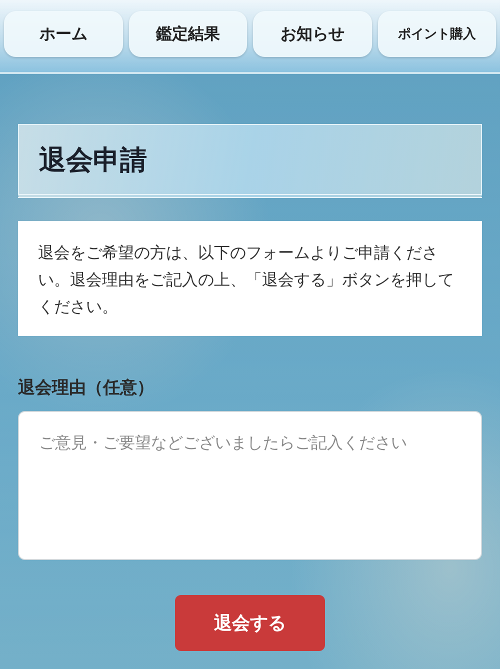 The width and height of the screenshot is (500, 669). I want to click on field-label: 退会理由（任意）, so click(86, 388).